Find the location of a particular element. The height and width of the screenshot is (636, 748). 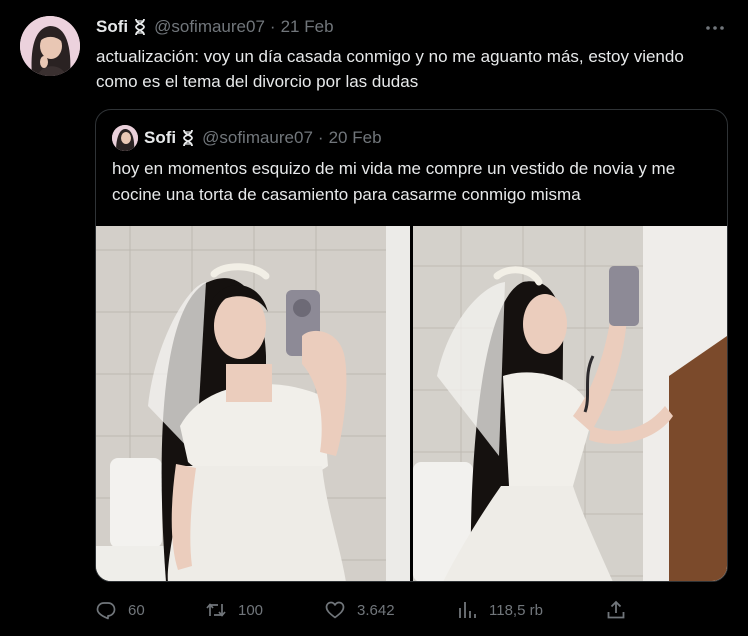

views-count: 118,5 rb is located at coordinates (516, 610).